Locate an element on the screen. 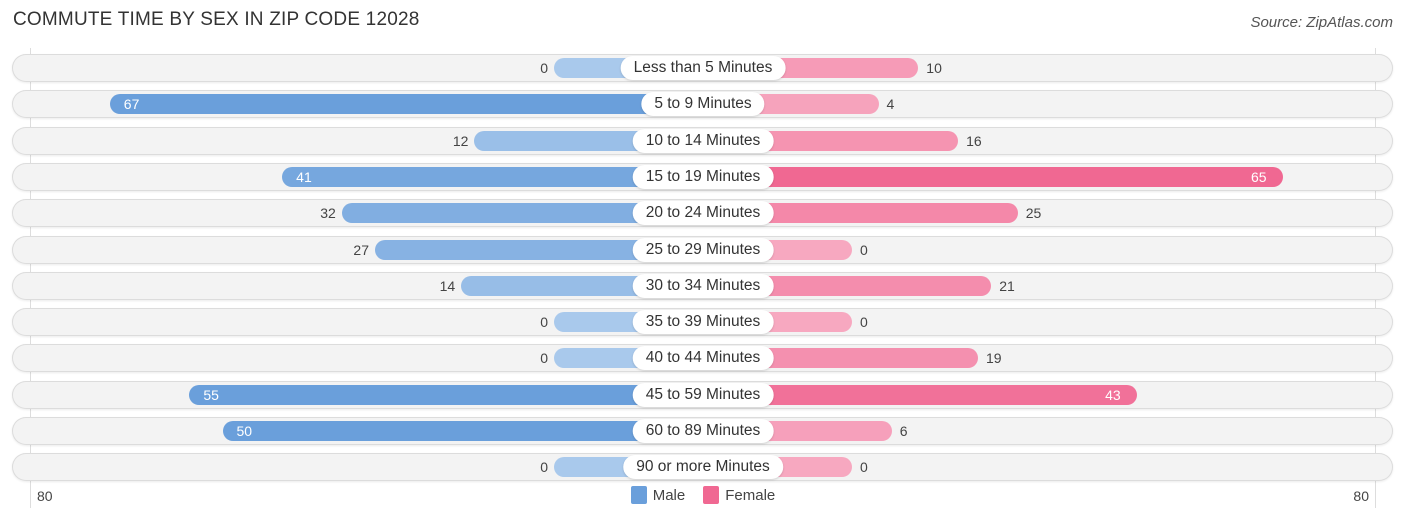  male-value-label: 12 is located at coordinates (460, 140).